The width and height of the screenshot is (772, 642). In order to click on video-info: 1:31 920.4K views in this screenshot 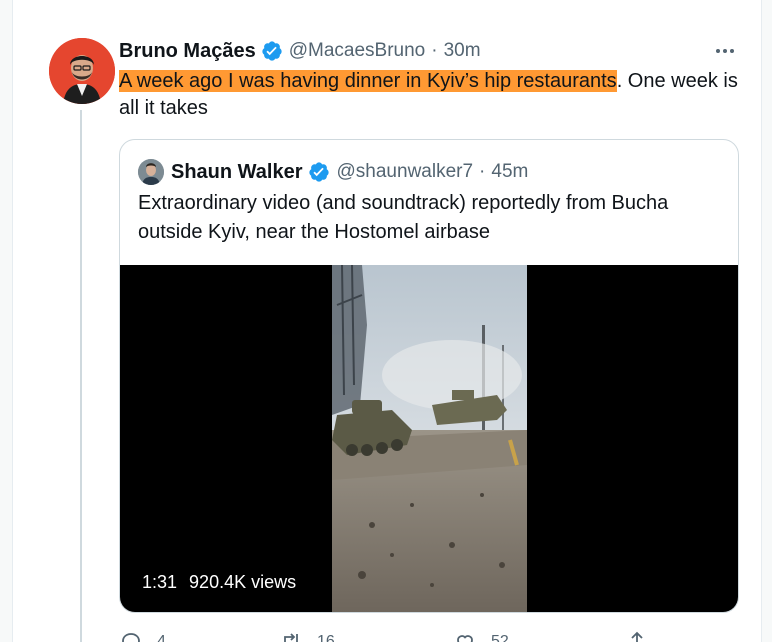, I will do `click(219, 582)`.